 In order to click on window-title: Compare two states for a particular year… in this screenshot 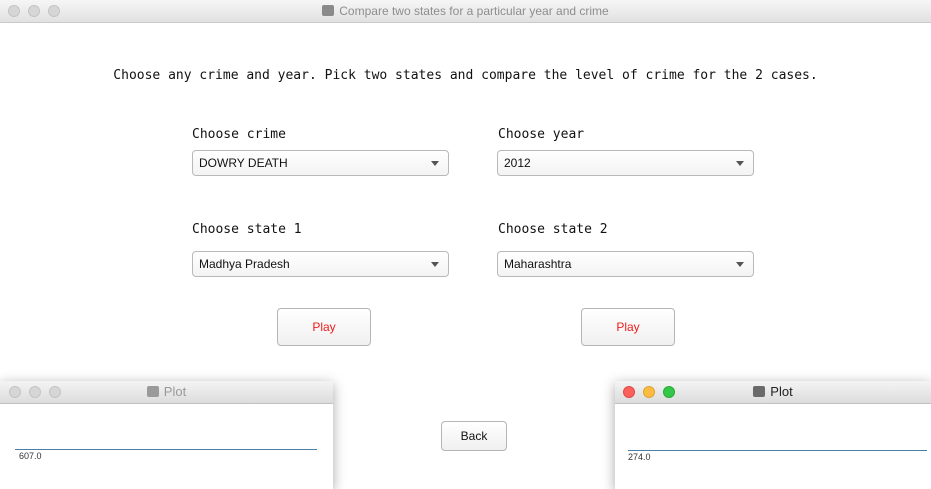, I will do `click(474, 11)`.